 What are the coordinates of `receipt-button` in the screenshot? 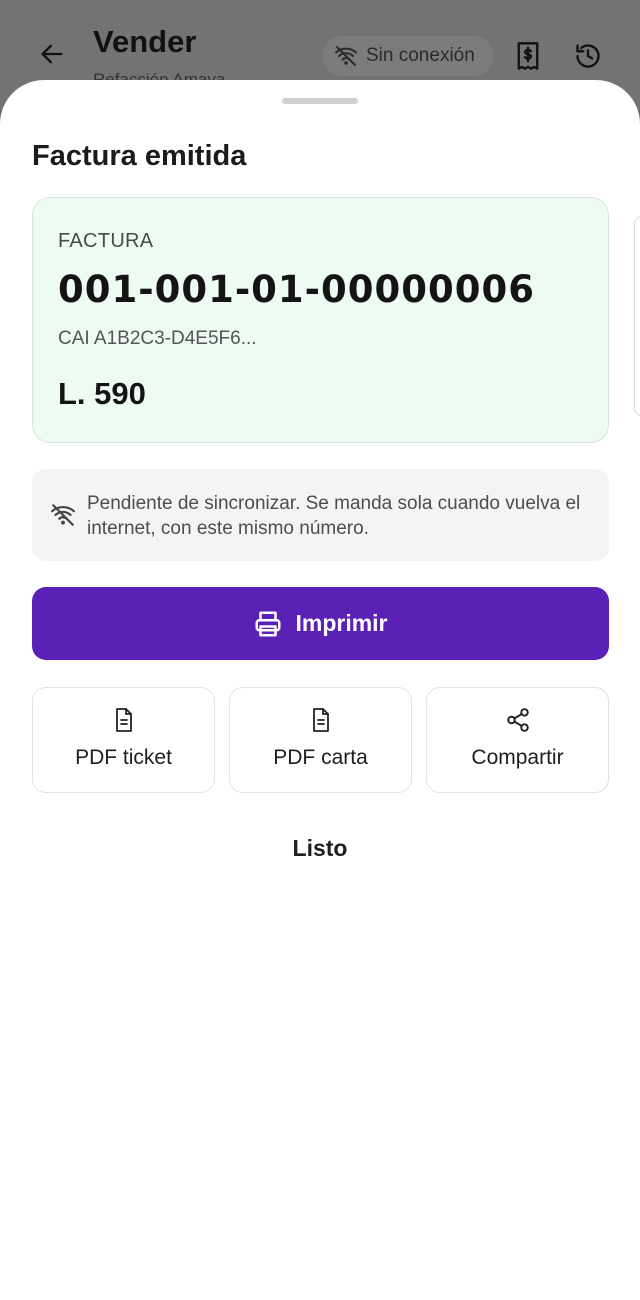 It's located at (528, 56).